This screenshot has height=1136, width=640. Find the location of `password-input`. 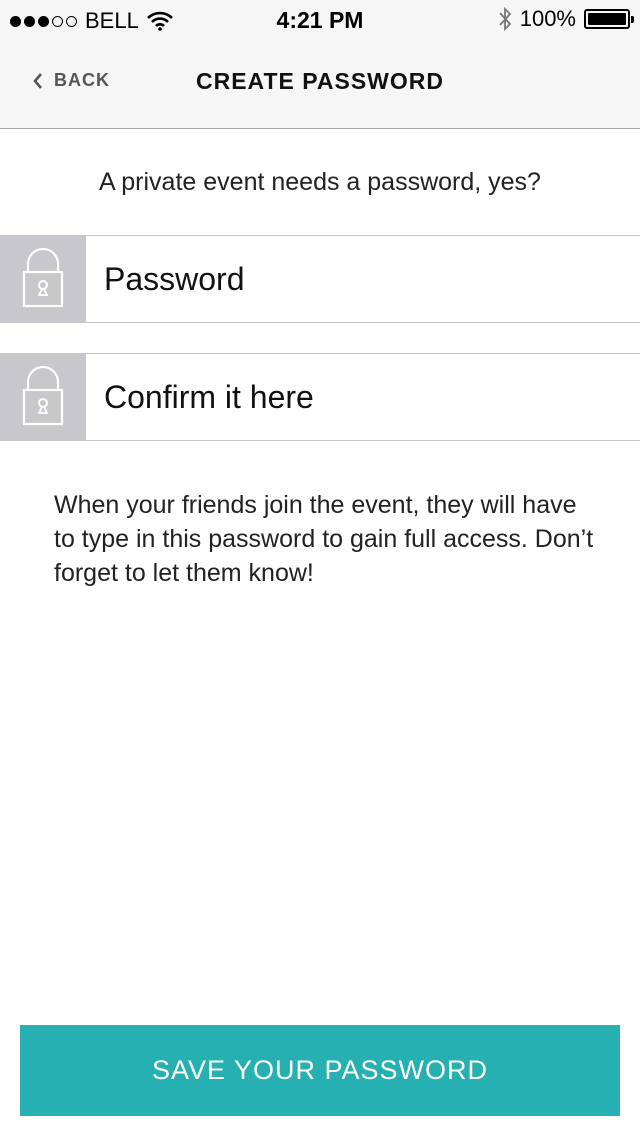

password-input is located at coordinates (364, 279).